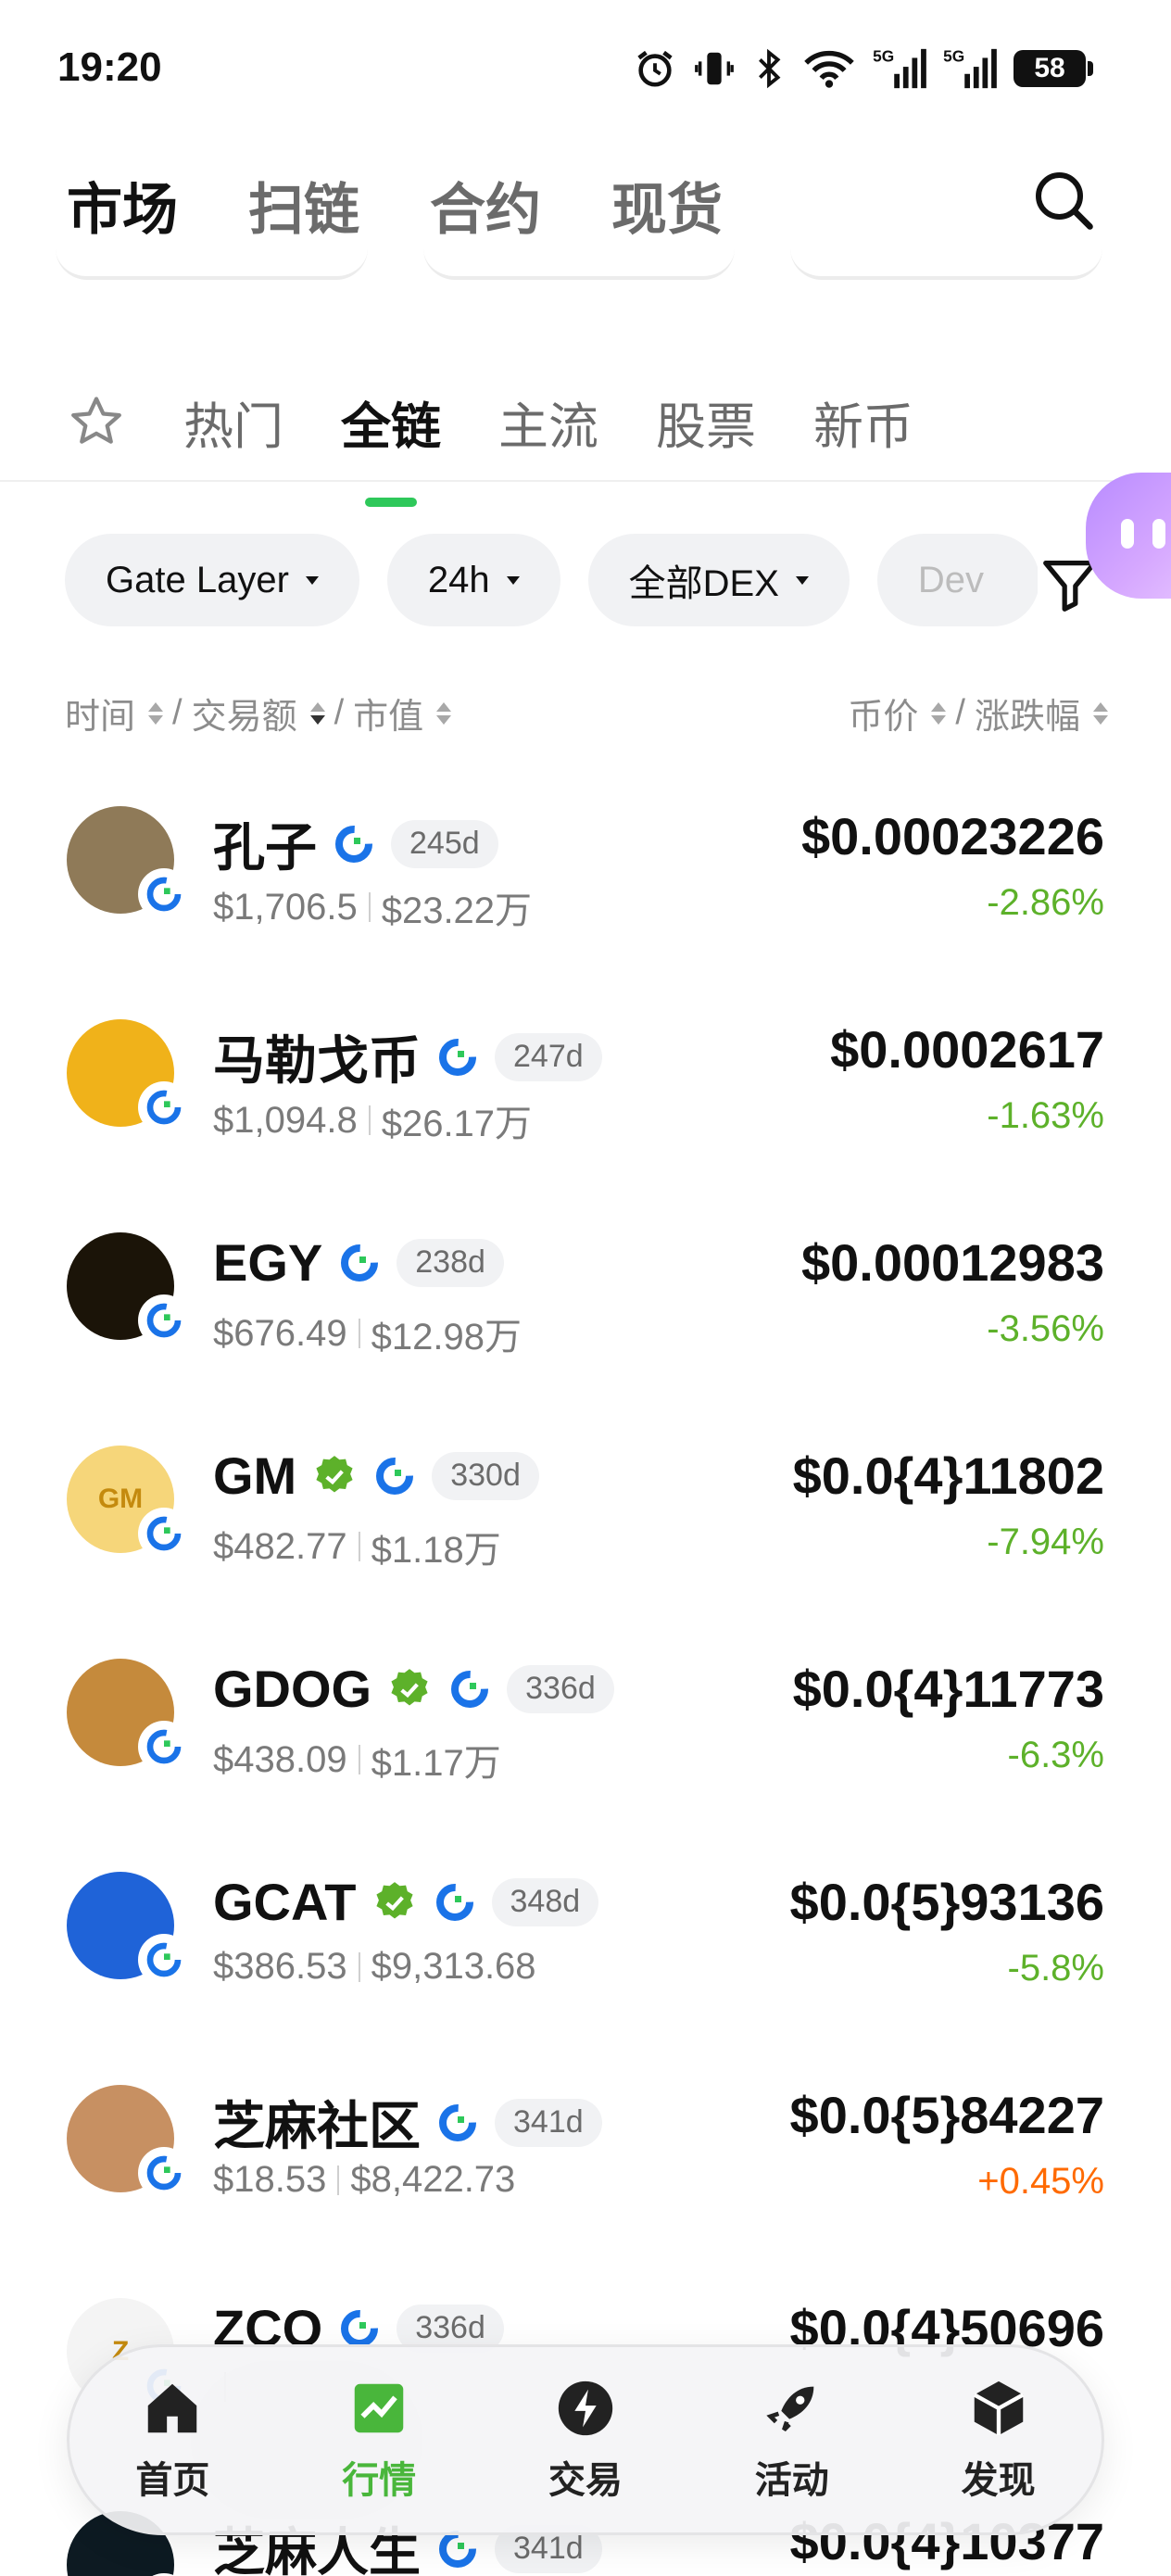 This screenshot has width=1171, height=2576. Describe the element at coordinates (585, 2408) in the screenshot. I see `trade-bolt-icon` at that location.